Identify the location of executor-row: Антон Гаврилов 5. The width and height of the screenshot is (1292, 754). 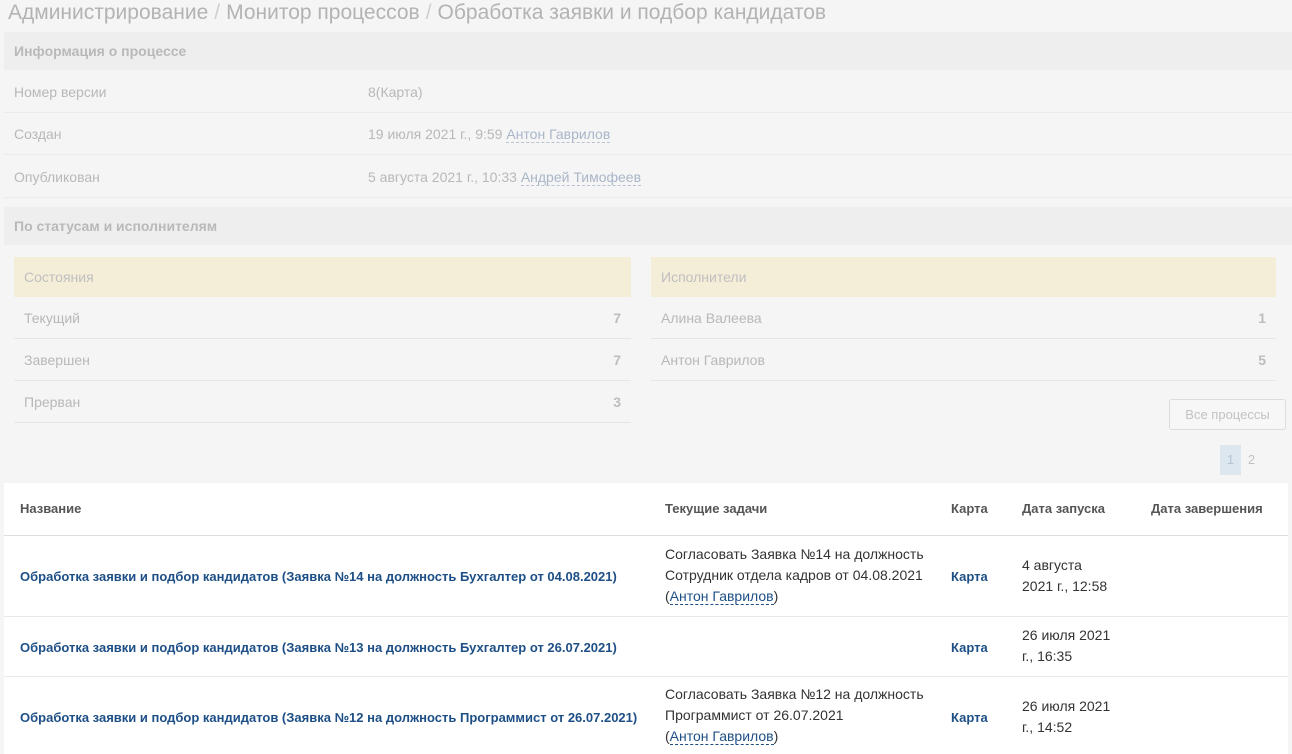
(963, 360).